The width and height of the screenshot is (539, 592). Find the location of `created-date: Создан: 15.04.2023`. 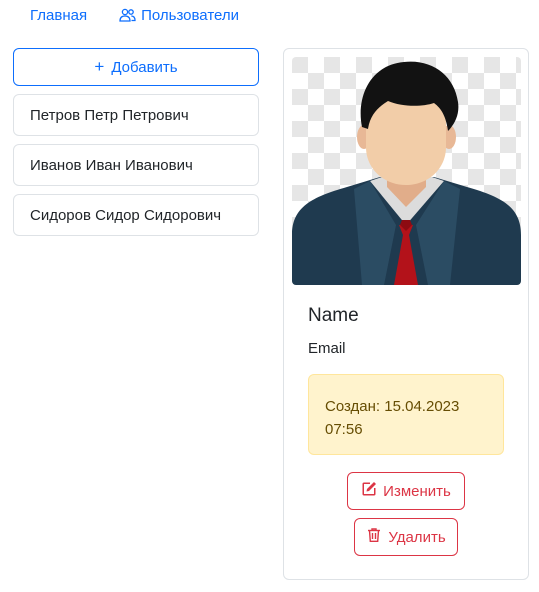

created-date: Создан: 15.04.2023 is located at coordinates (392, 406).